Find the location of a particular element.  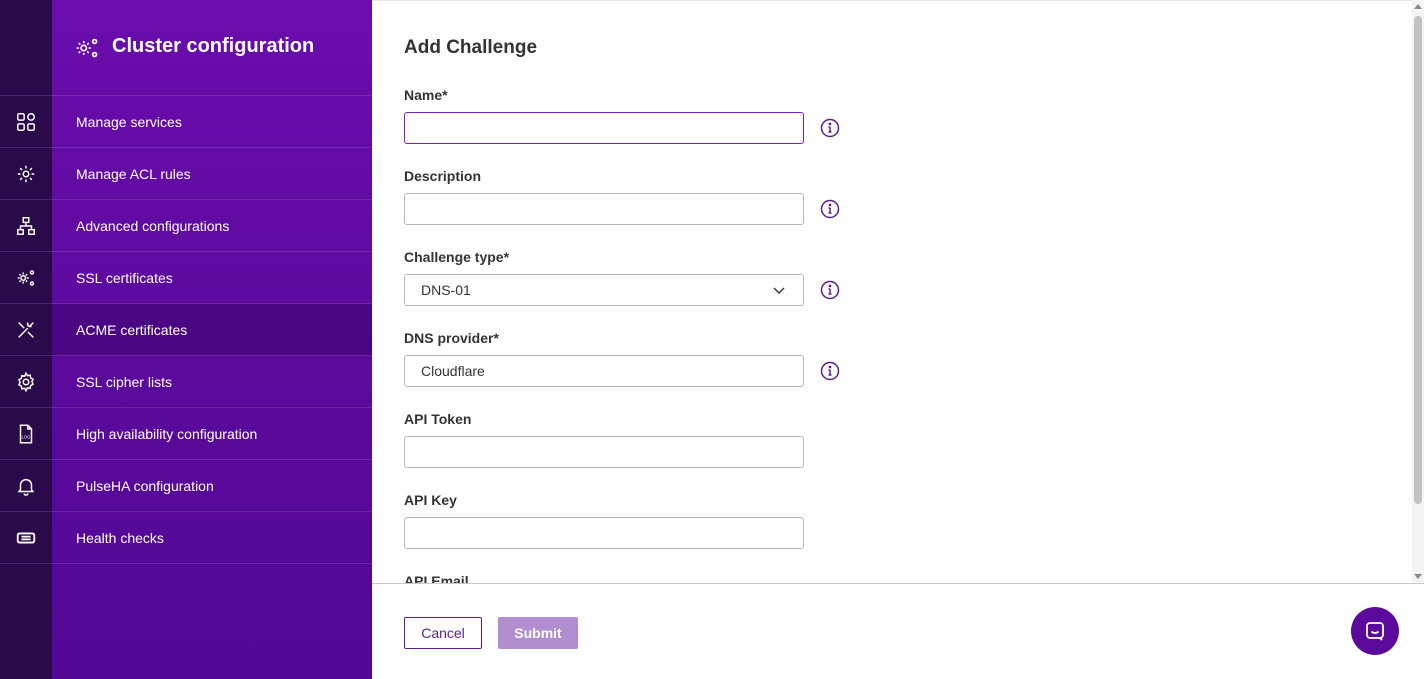

dns-provider-info-icon is located at coordinates (830, 371).